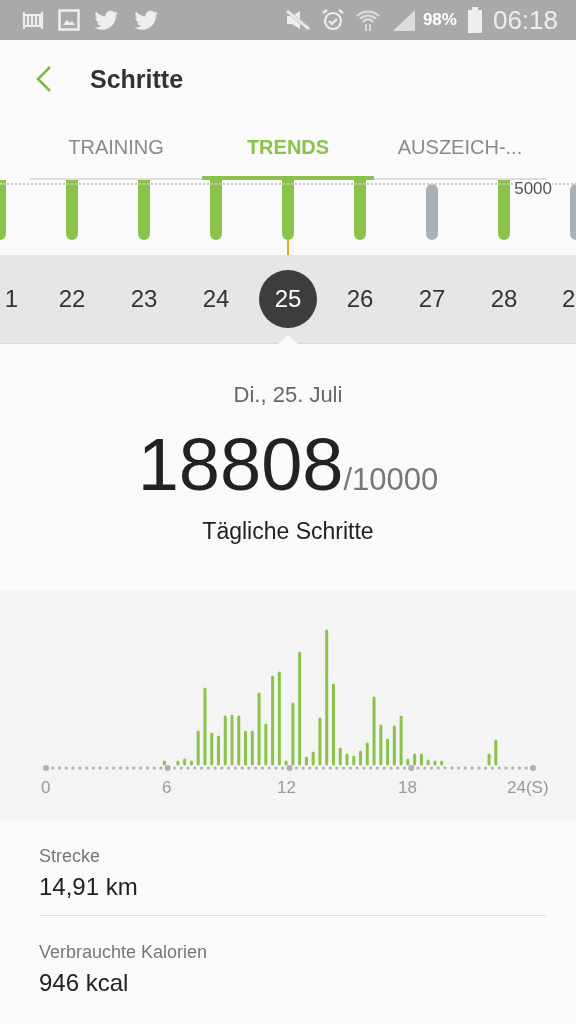 The width and height of the screenshot is (576, 1024). I want to click on date-item: 24, so click(216, 299).